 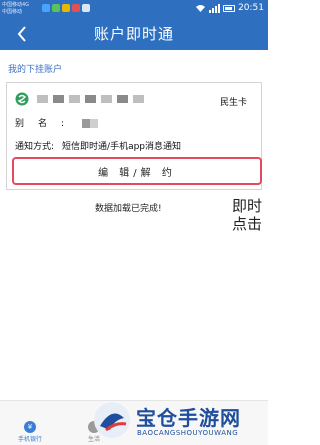 What do you see at coordinates (90, 99) in the screenshot?
I see `masked-account-number` at bounding box center [90, 99].